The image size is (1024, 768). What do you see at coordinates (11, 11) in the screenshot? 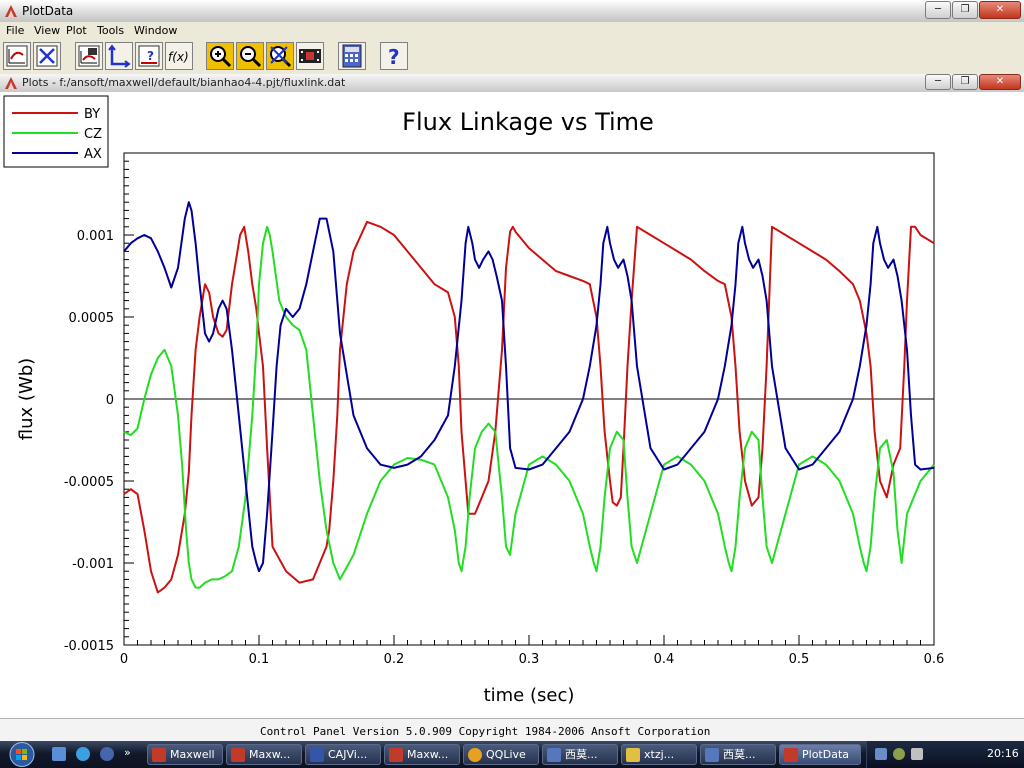
I see `app-icon` at bounding box center [11, 11].